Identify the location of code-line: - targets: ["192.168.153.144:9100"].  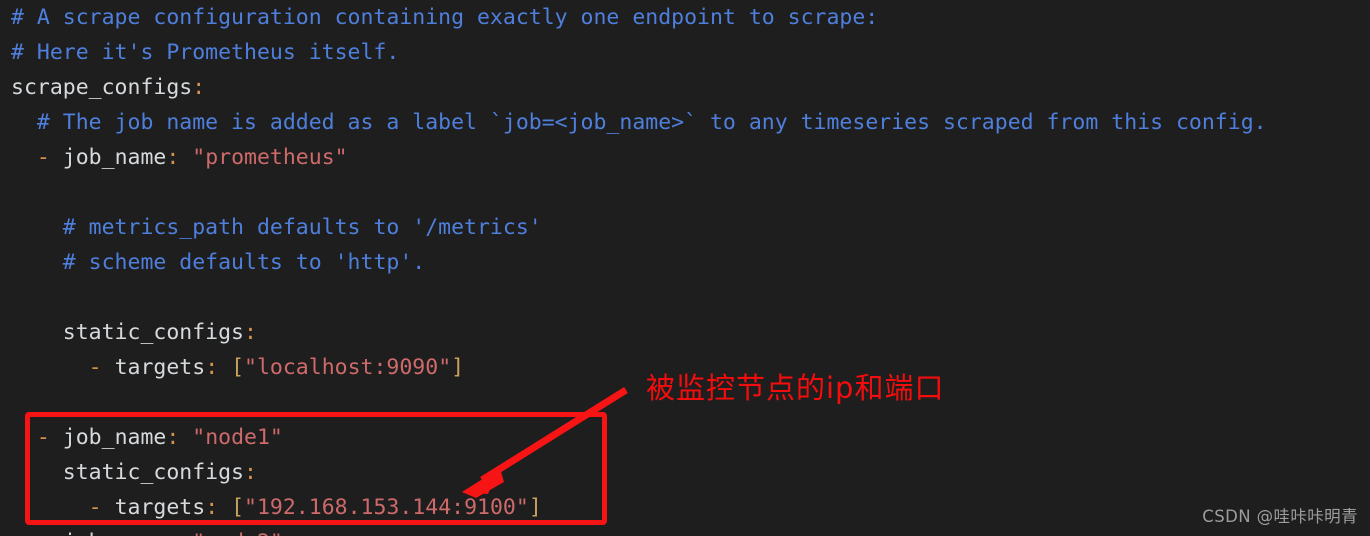
(685, 507).